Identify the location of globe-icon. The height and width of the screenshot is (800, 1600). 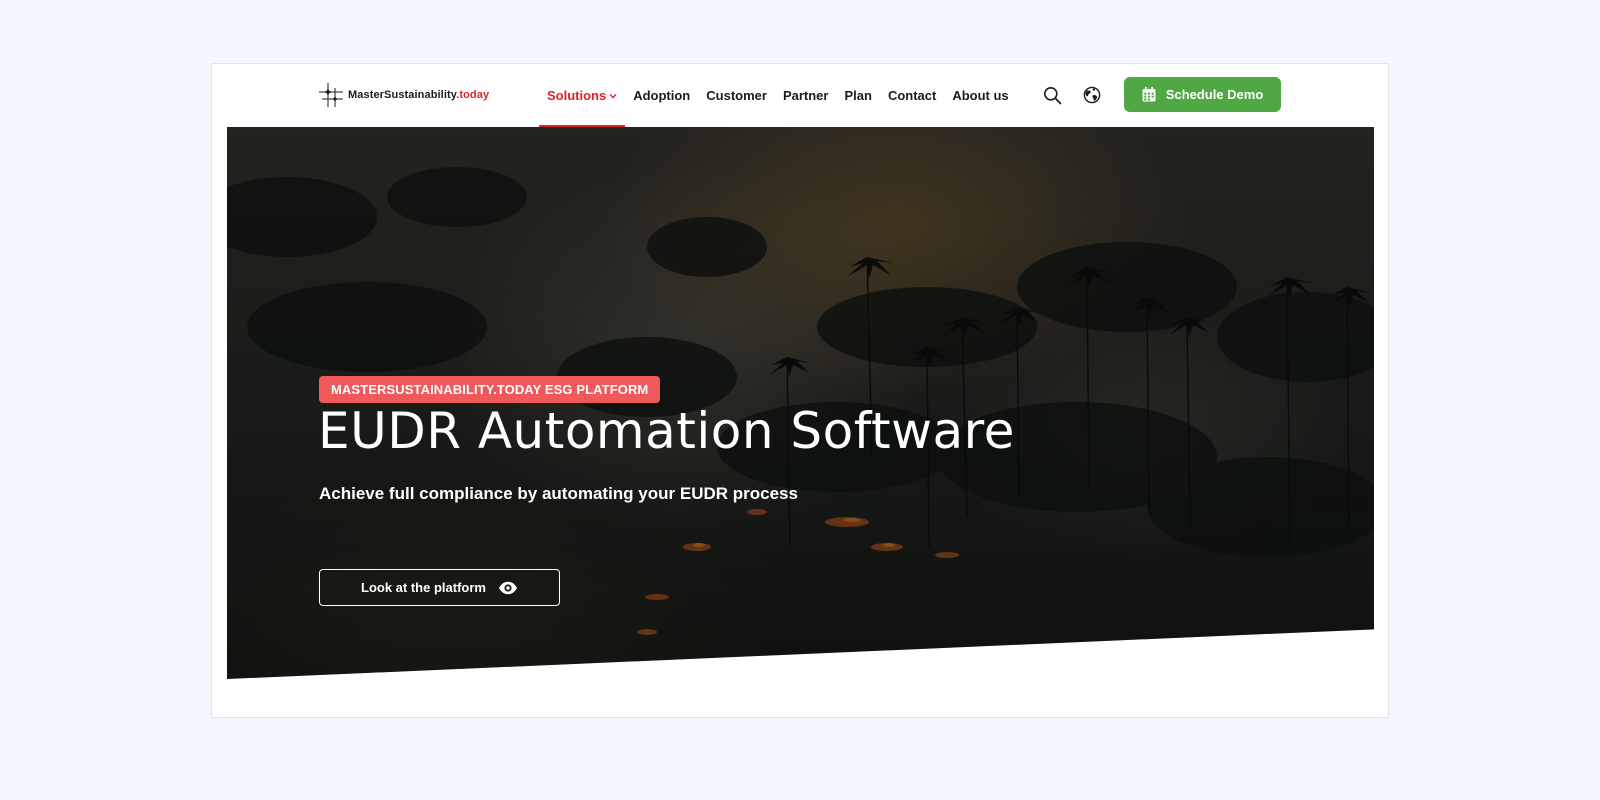
(1092, 95).